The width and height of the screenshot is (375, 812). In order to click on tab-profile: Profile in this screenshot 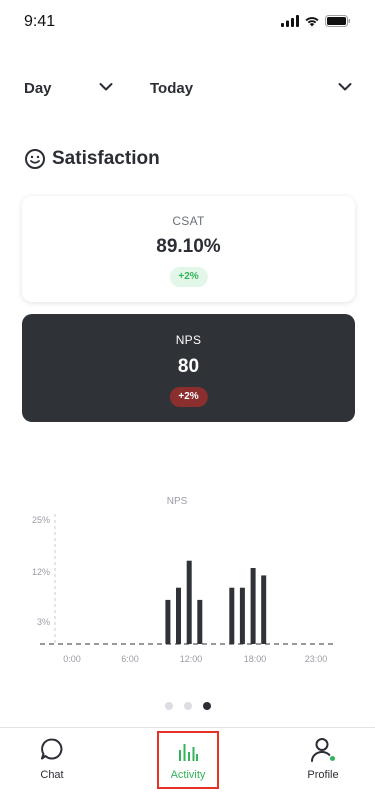, I will do `click(323, 760)`.